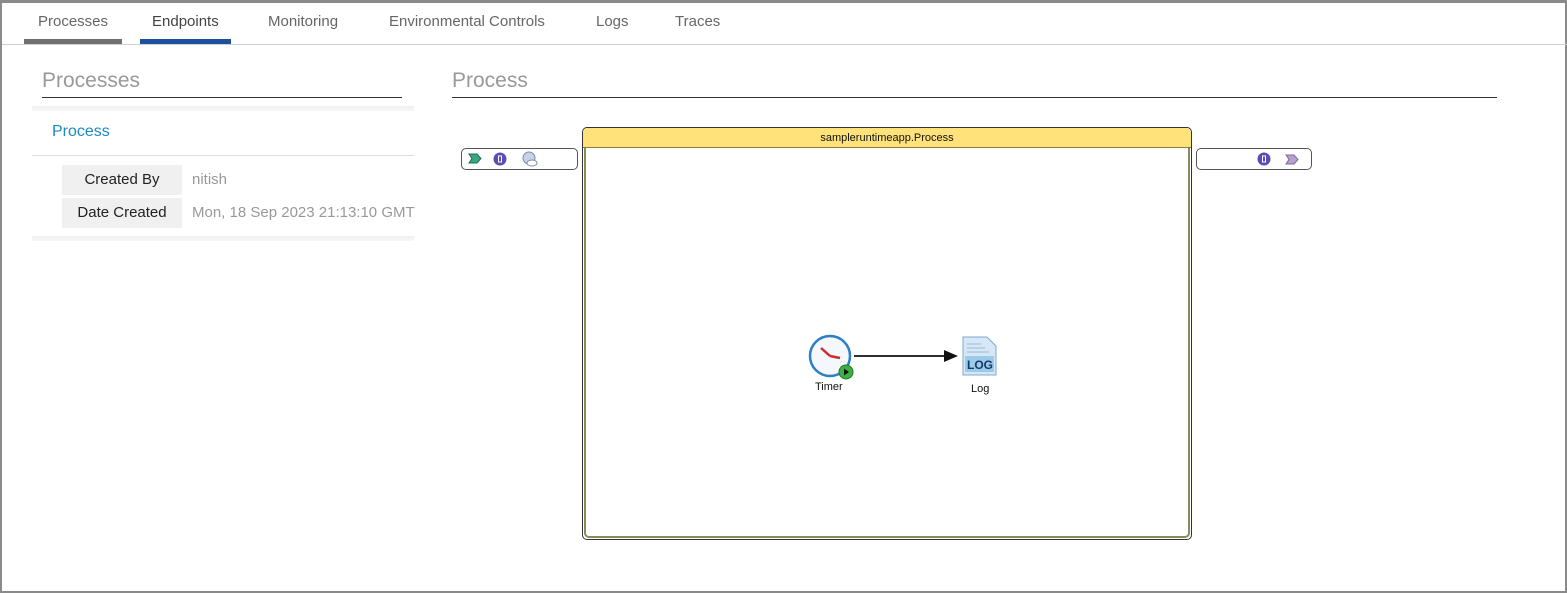 The height and width of the screenshot is (593, 1567). What do you see at coordinates (210, 179) in the screenshot?
I see `created-by-value: nitish` at bounding box center [210, 179].